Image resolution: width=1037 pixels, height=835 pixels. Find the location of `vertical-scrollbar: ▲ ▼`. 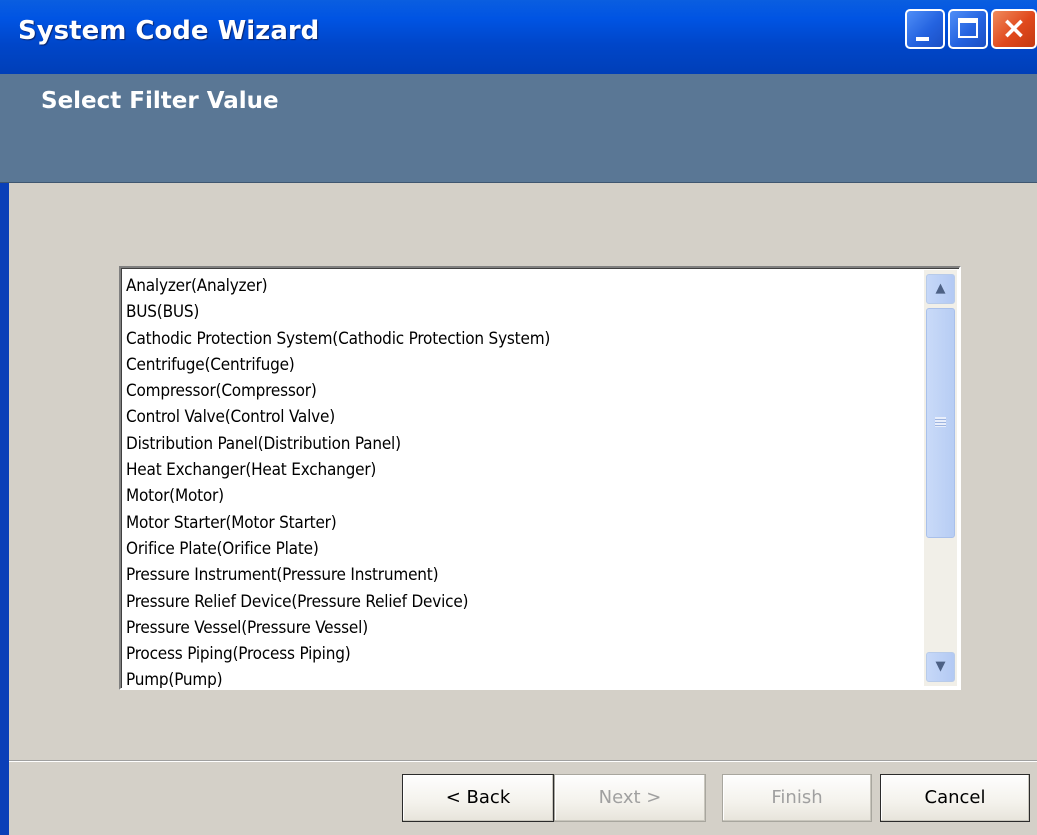

vertical-scrollbar: ▲ ▼ is located at coordinates (940, 478).